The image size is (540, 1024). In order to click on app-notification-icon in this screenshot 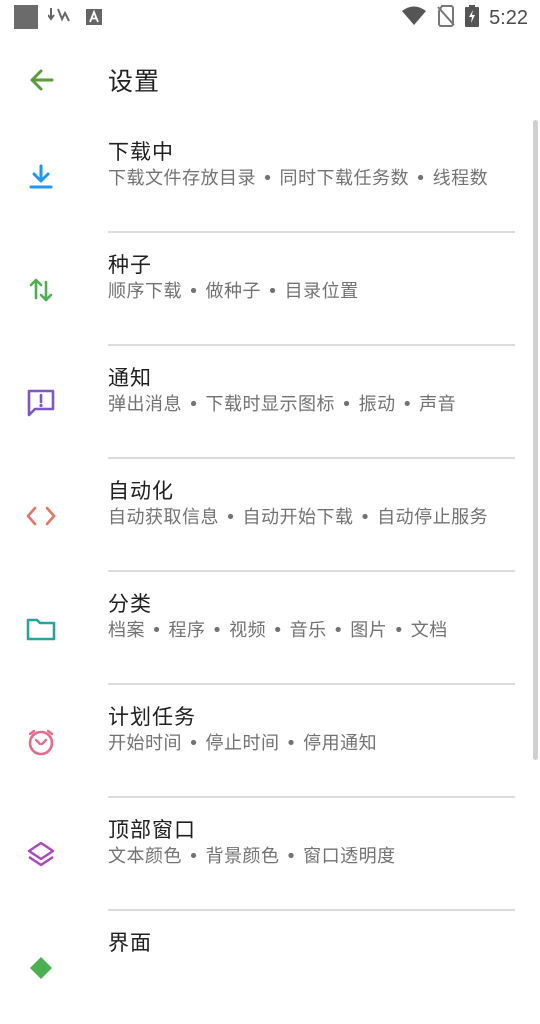, I will do `click(26, 17)`.